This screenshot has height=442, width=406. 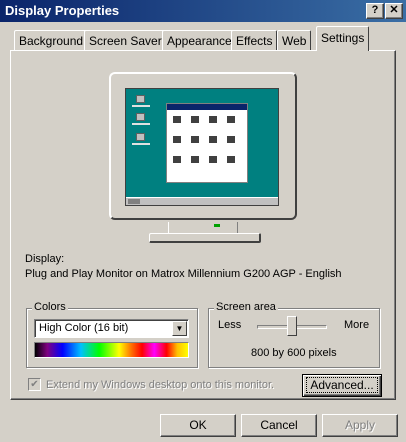 What do you see at coordinates (254, 40) in the screenshot?
I see `tab-effects: Effects` at bounding box center [254, 40].